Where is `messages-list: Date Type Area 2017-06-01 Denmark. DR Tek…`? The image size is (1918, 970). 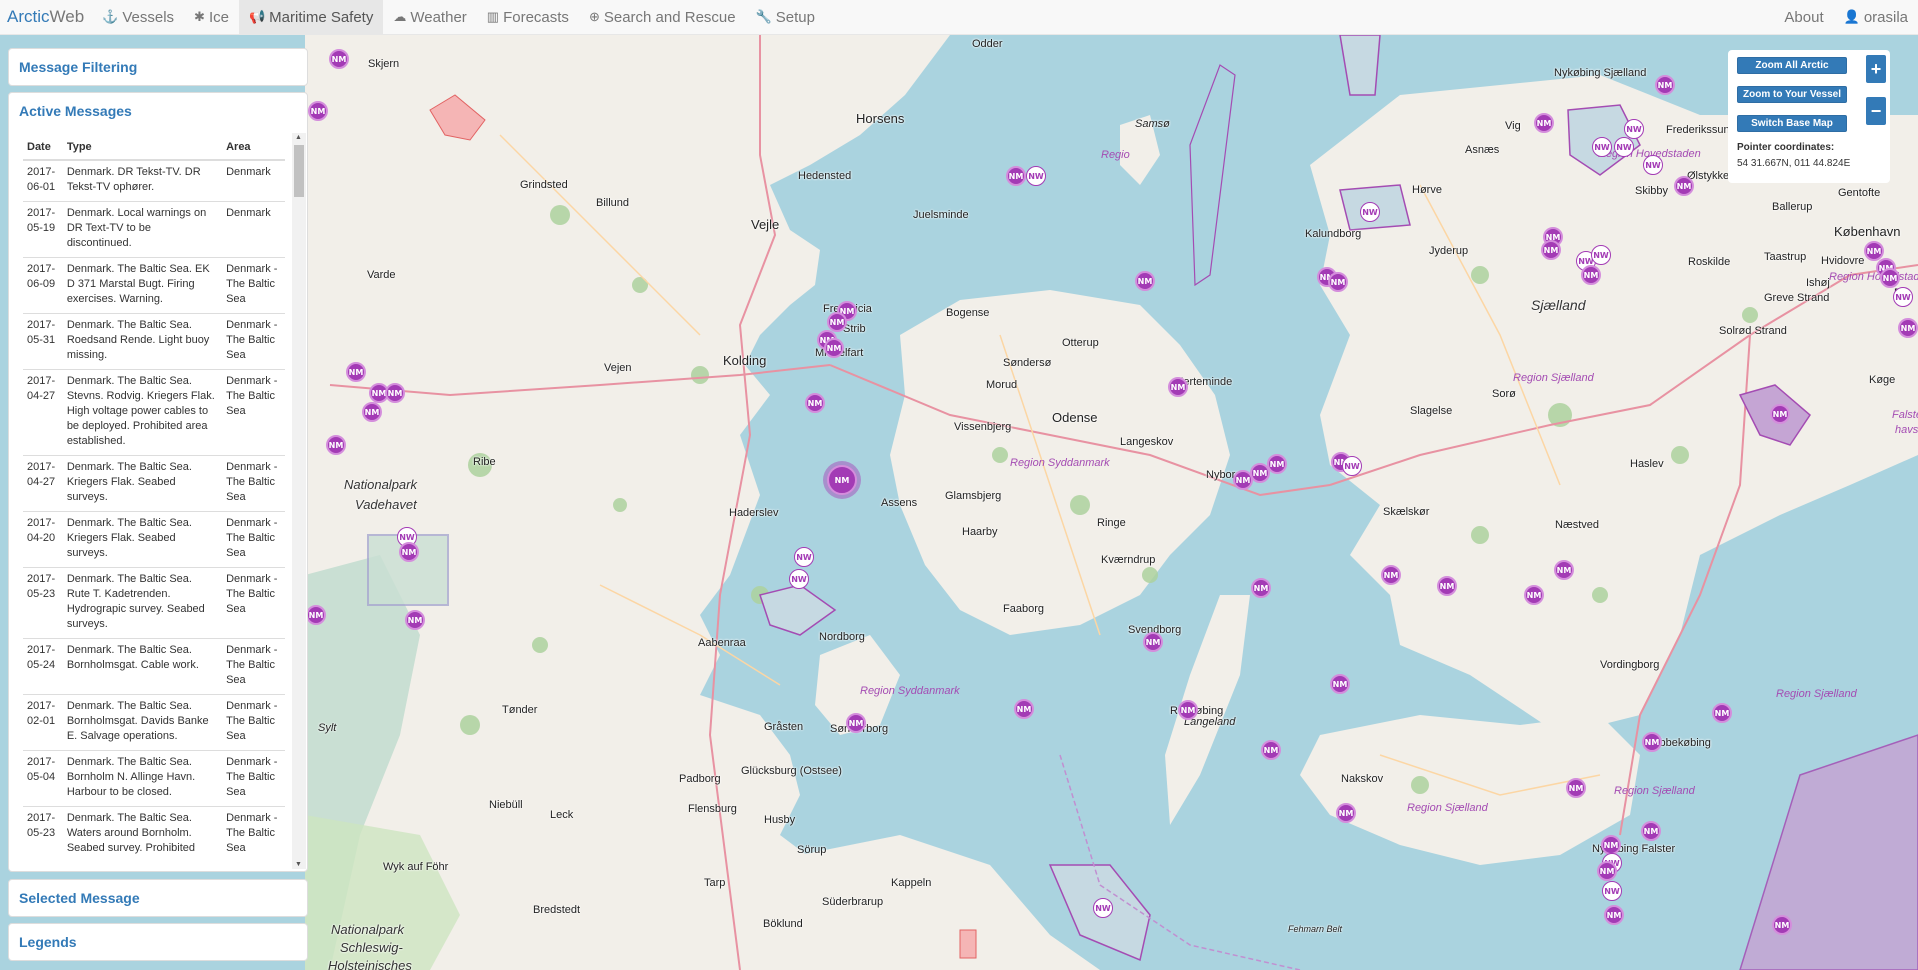
messages-list: Date Type Area 2017-06-01 Denmark. DR Tek… is located at coordinates (154, 500).